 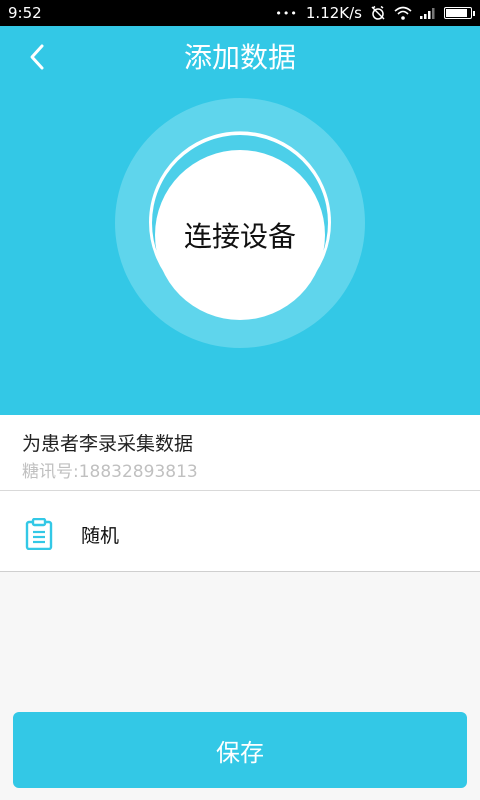 I want to click on measurement-mode-row: 随机, so click(x=240, y=531).